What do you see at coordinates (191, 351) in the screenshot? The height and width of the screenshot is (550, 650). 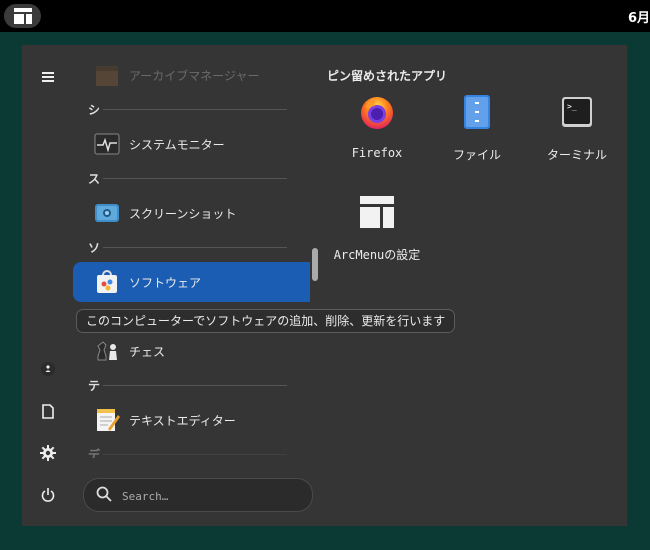 I see `list-item-chess: チェス` at bounding box center [191, 351].